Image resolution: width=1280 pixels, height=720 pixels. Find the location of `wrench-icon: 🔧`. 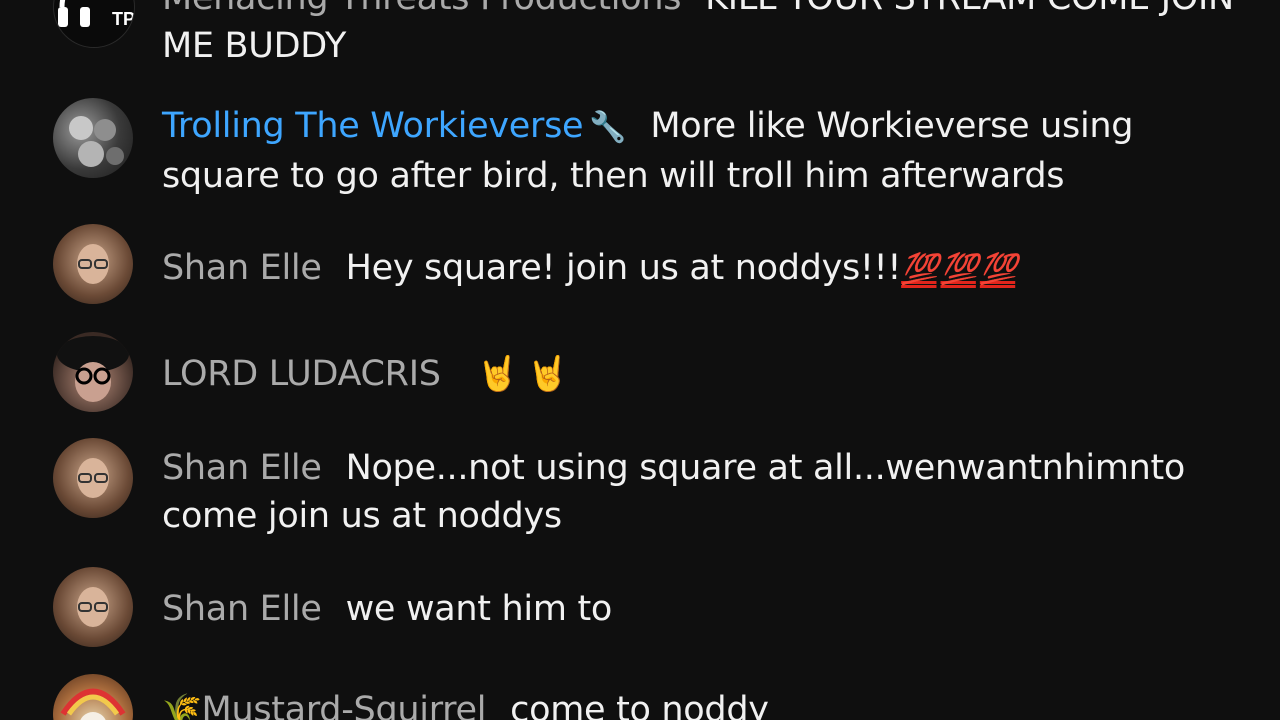

wrench-icon: 🔧 is located at coordinates (608, 127).